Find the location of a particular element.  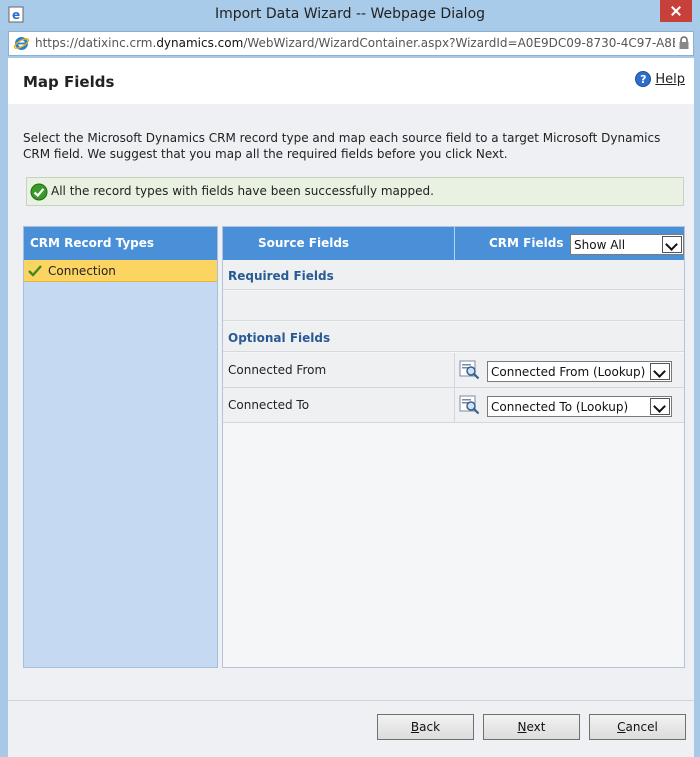

target-field-select: Connected From (Lookup) is located at coordinates (579, 371).